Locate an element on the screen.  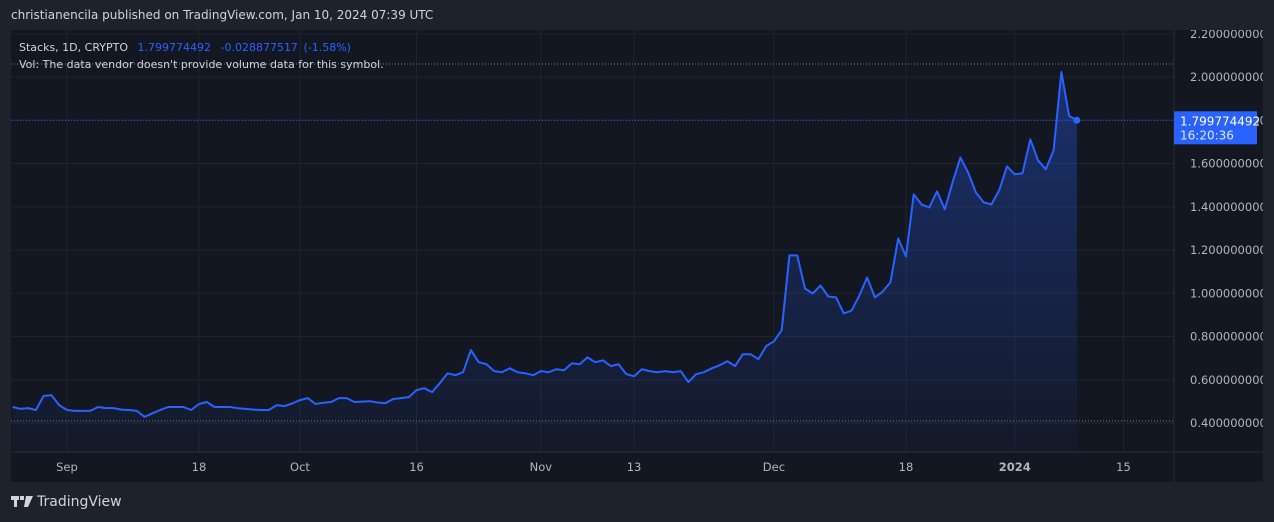
y-tick-label: 1.400000000 is located at coordinates (1226, 207).